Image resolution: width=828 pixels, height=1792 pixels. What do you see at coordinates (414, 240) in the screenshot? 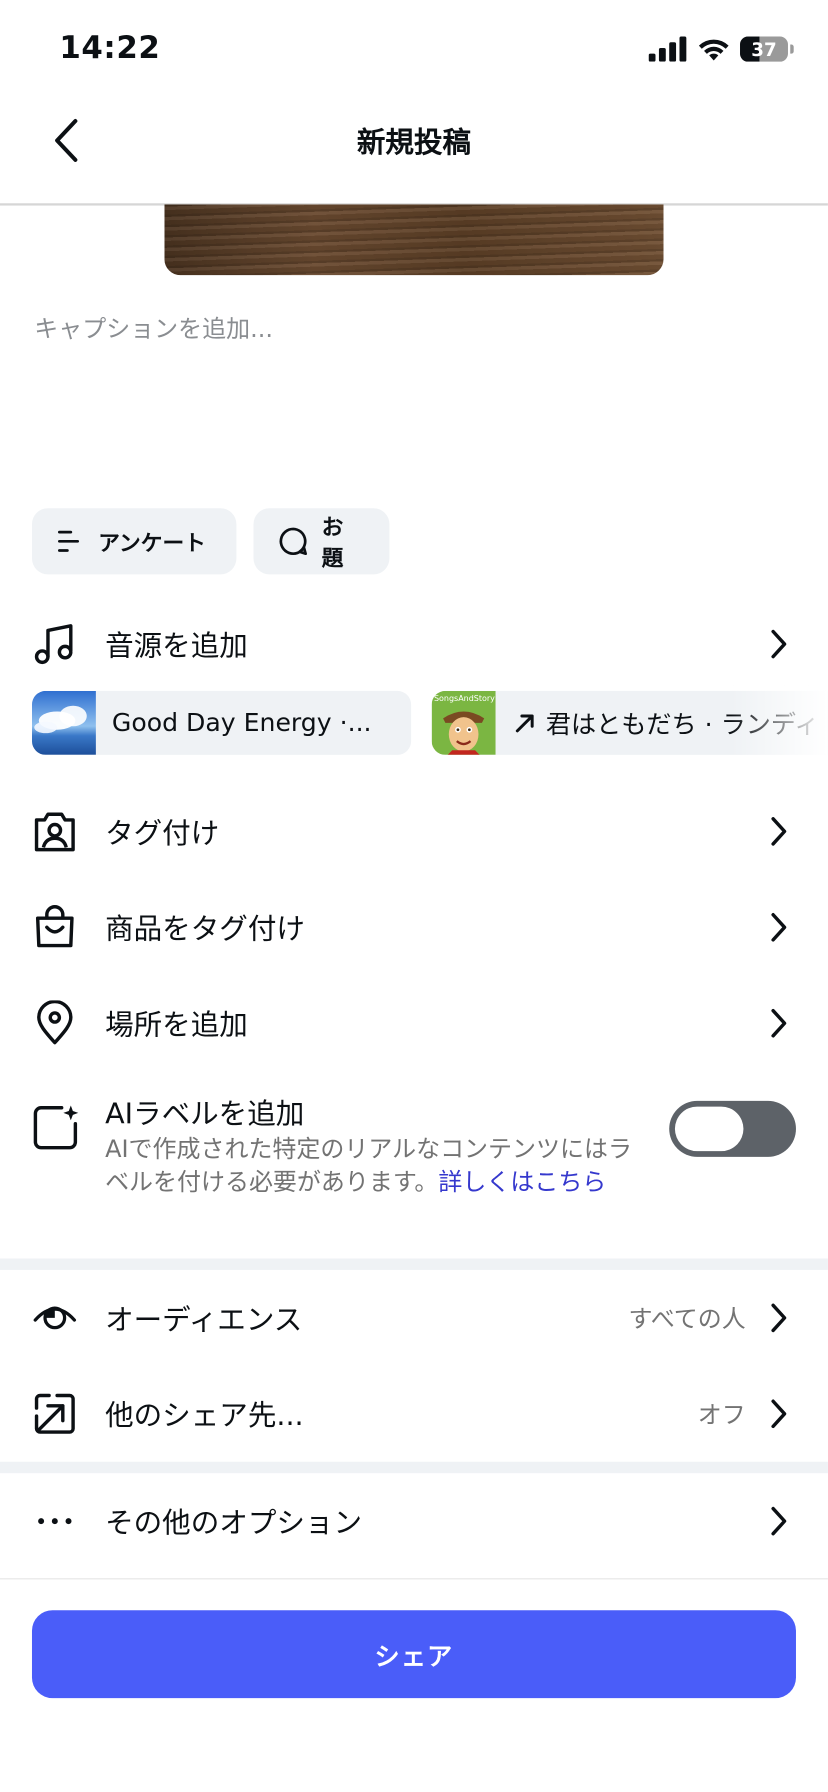
I see `media-preview` at bounding box center [414, 240].